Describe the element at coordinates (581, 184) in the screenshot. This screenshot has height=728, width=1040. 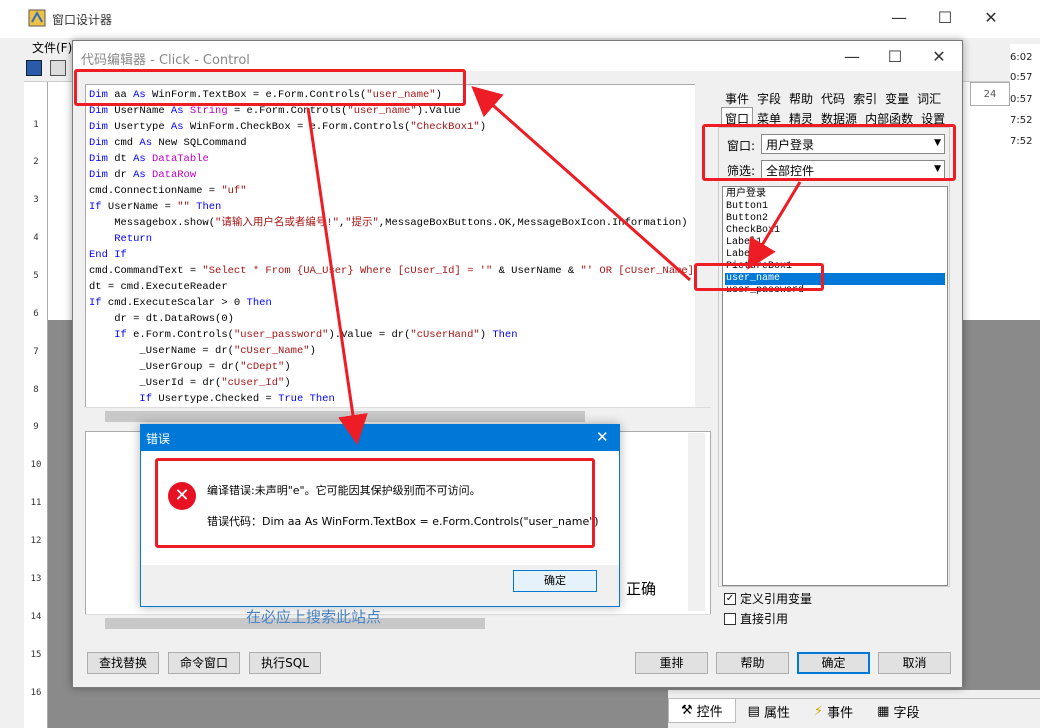
I see `arrow-to-code-line` at that location.